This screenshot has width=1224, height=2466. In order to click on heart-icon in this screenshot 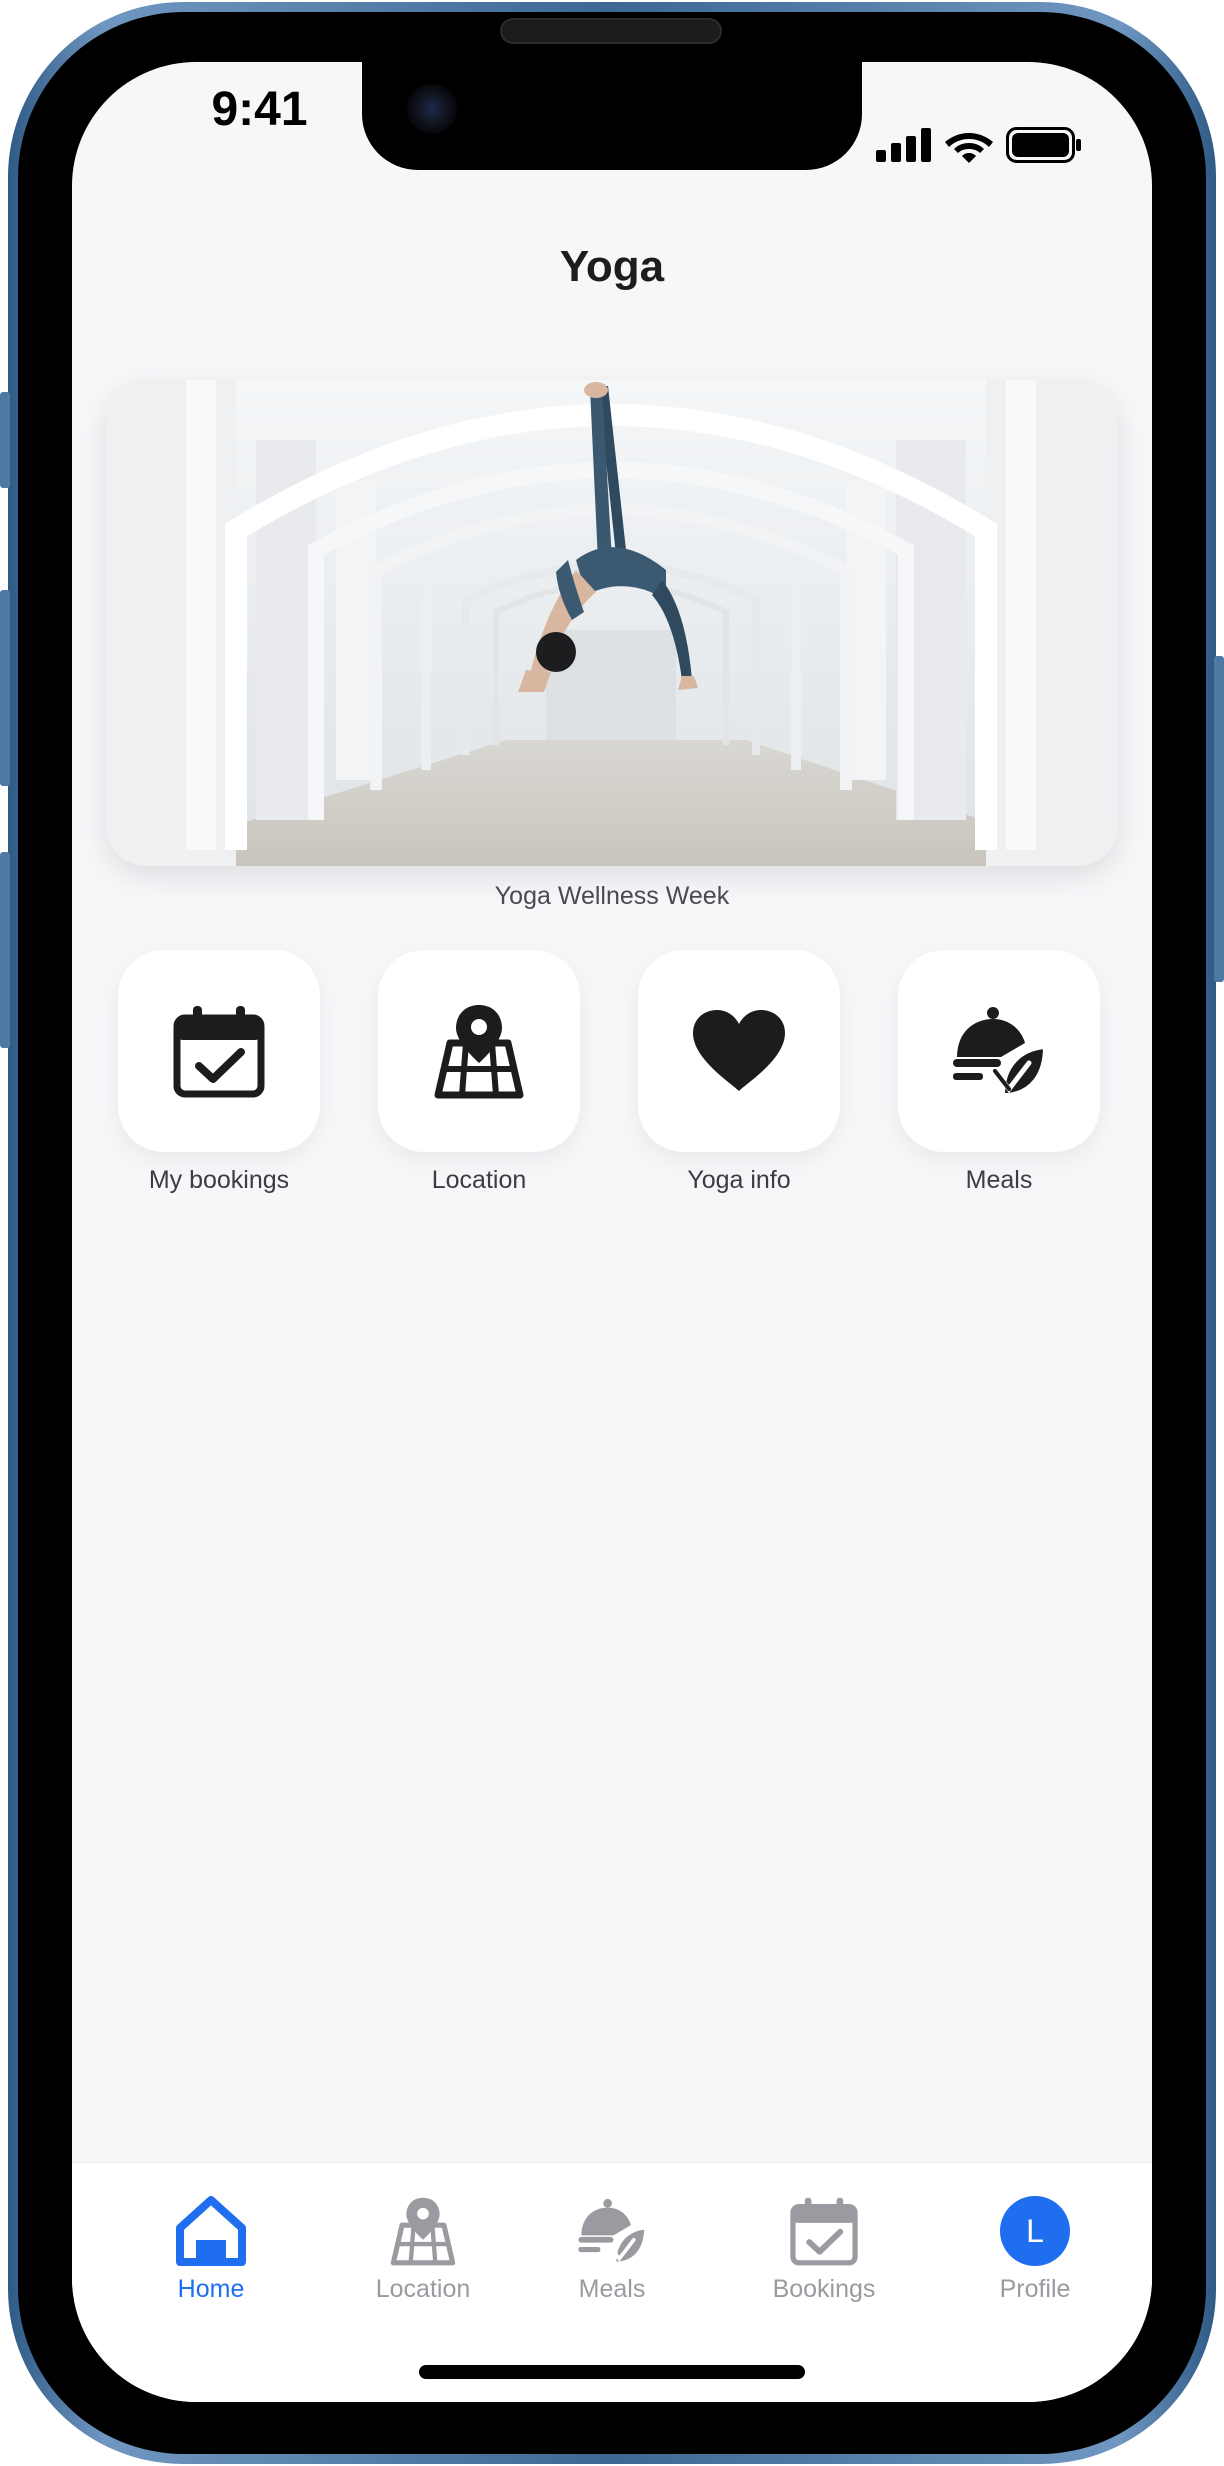, I will do `click(739, 1050)`.